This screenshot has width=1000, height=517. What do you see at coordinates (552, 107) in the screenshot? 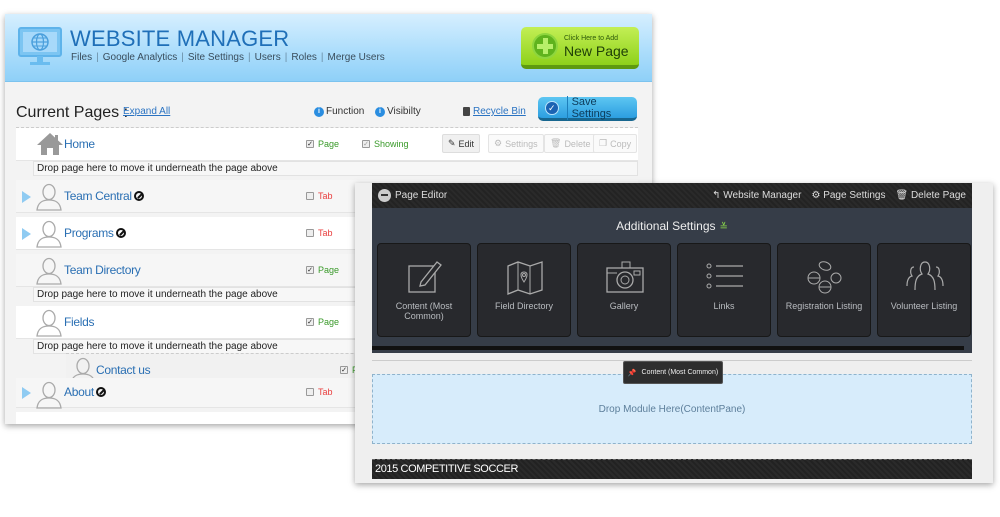
I see `check-circle-icon: ✓` at bounding box center [552, 107].